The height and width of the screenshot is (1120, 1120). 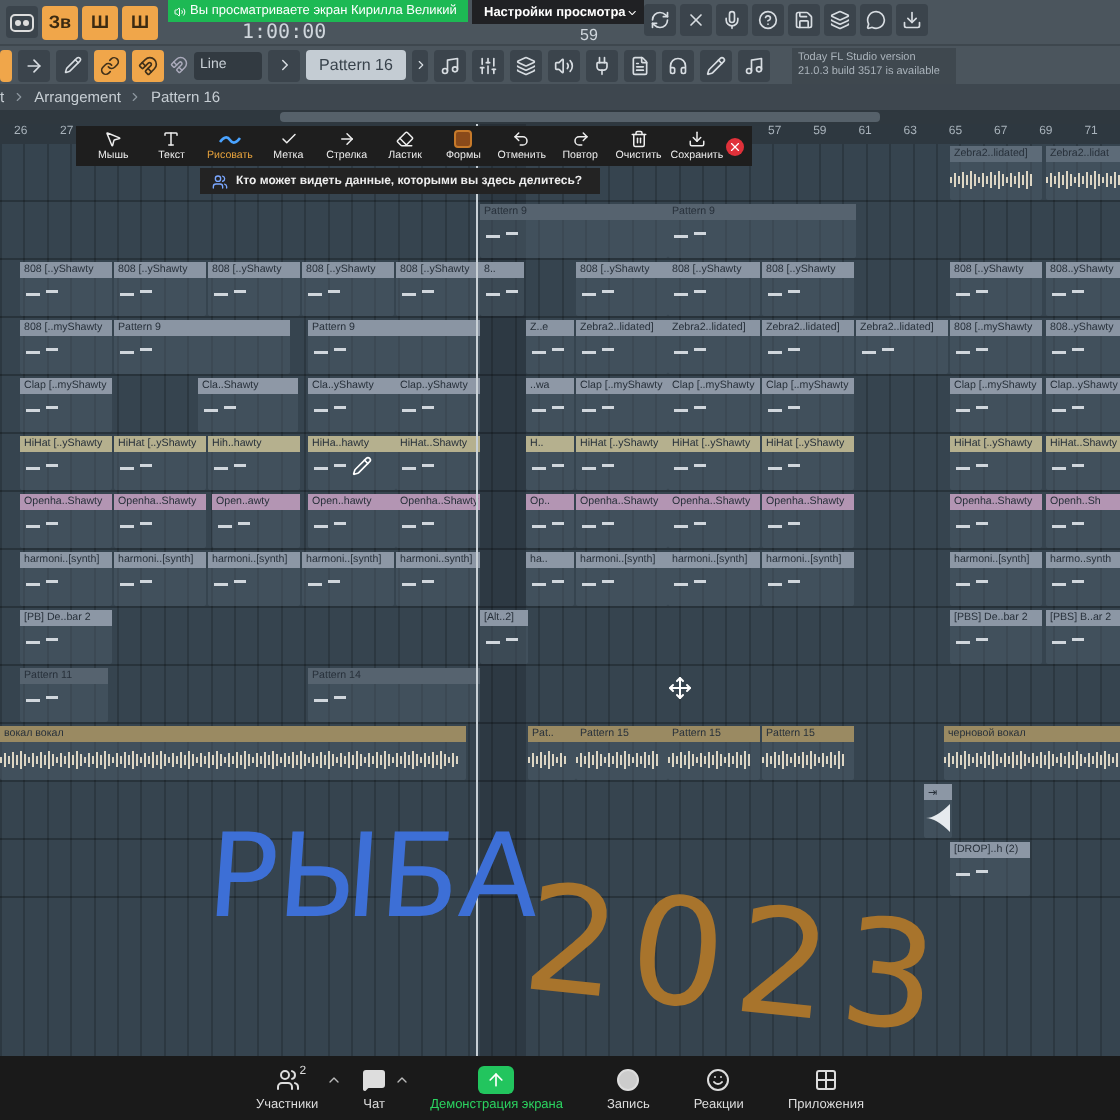 What do you see at coordinates (640, 65) in the screenshot?
I see `document-icon` at bounding box center [640, 65].